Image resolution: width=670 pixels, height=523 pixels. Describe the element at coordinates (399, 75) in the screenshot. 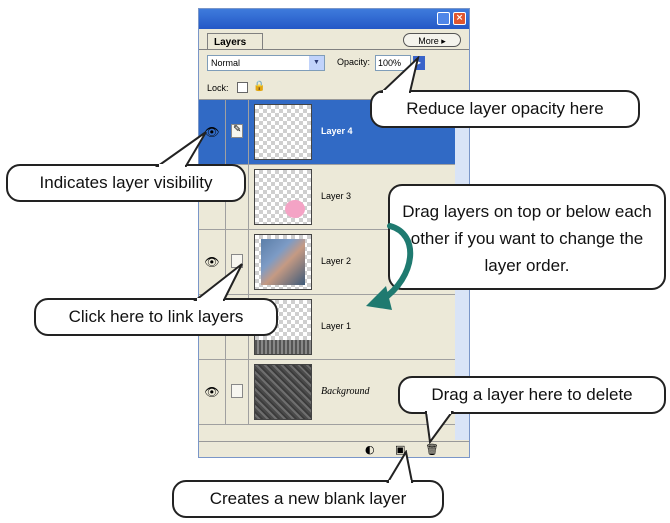

I see `callout-opacity-tail` at that location.